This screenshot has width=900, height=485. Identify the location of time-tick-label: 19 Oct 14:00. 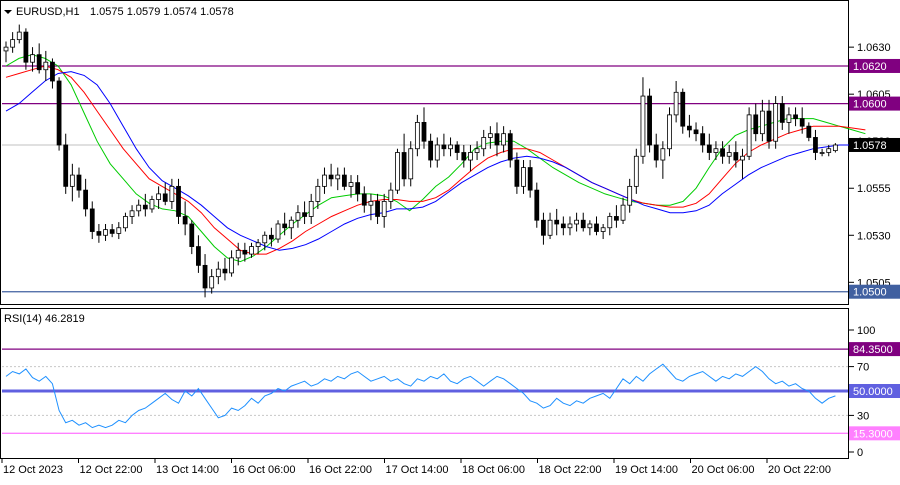
(646, 470).